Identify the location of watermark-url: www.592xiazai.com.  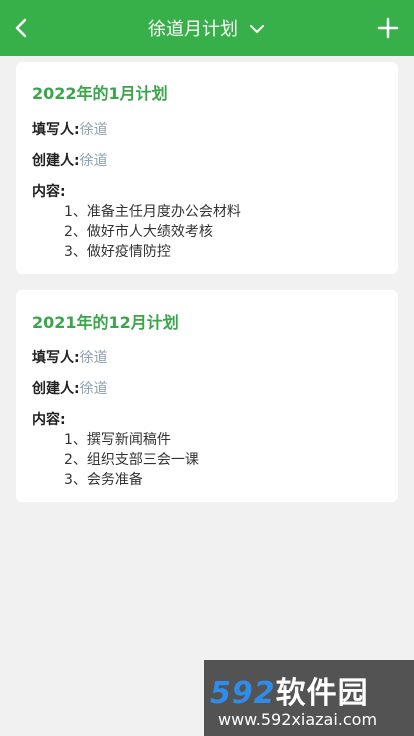
(298, 719).